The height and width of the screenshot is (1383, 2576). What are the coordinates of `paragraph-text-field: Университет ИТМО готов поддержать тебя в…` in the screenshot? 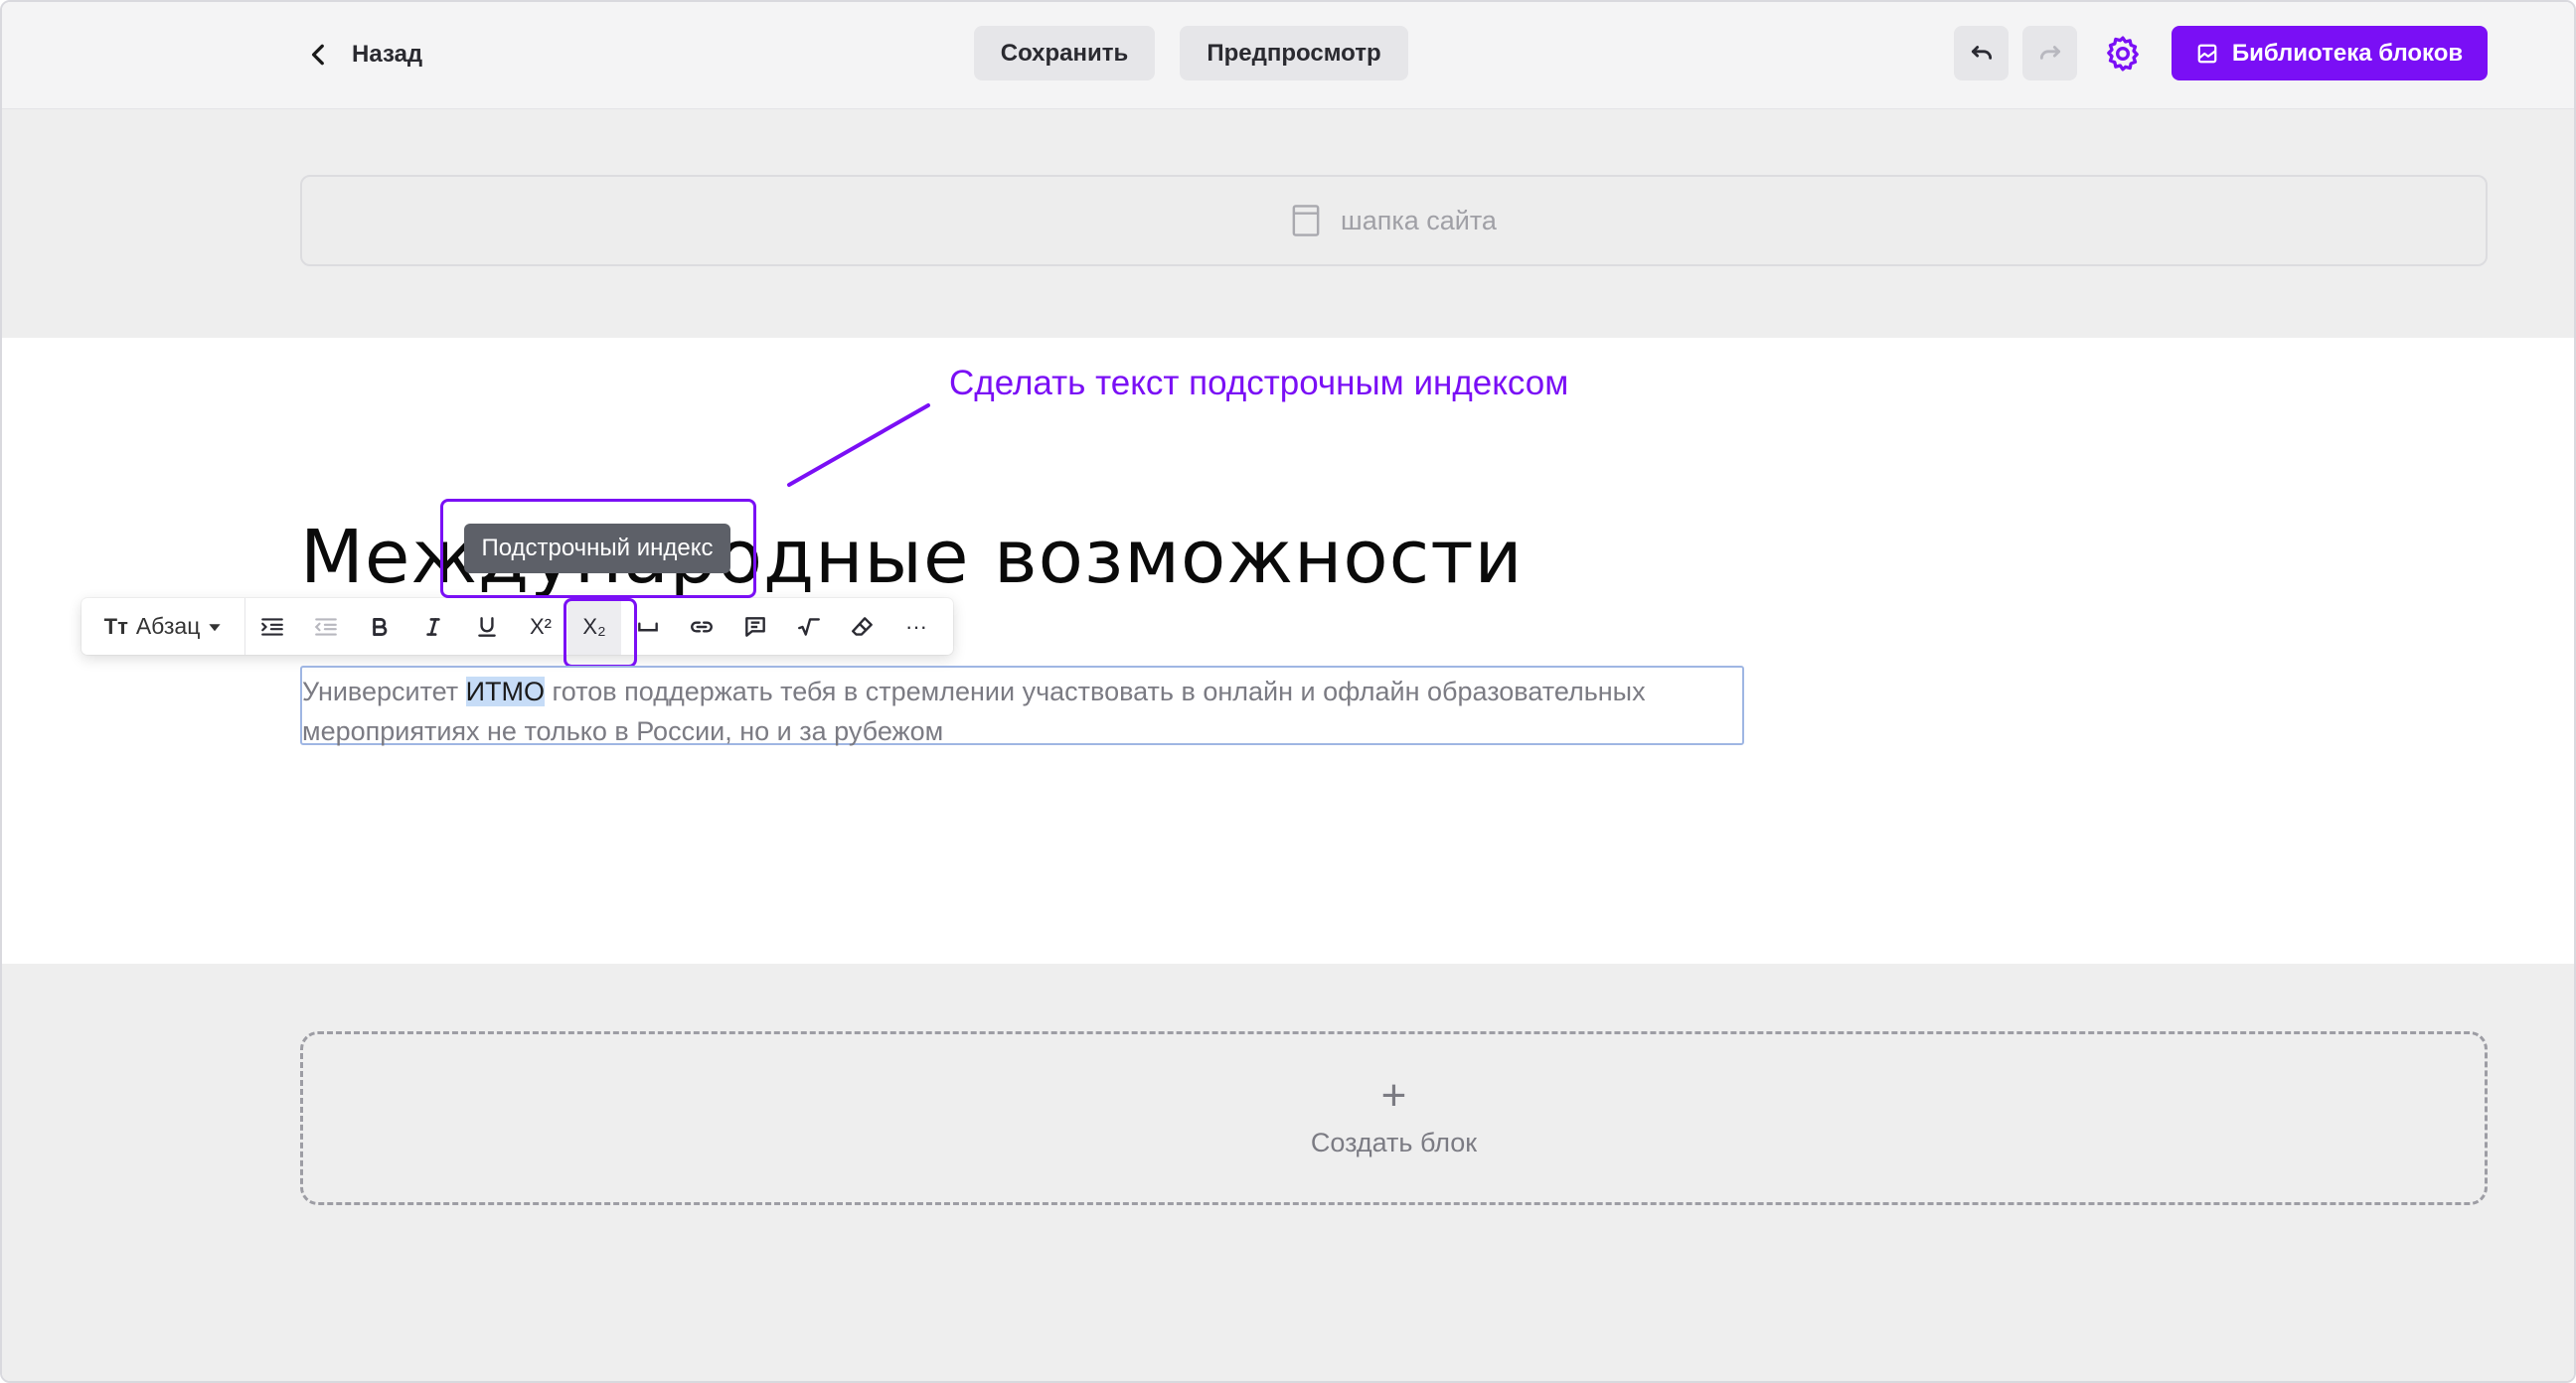 It's located at (1022, 706).